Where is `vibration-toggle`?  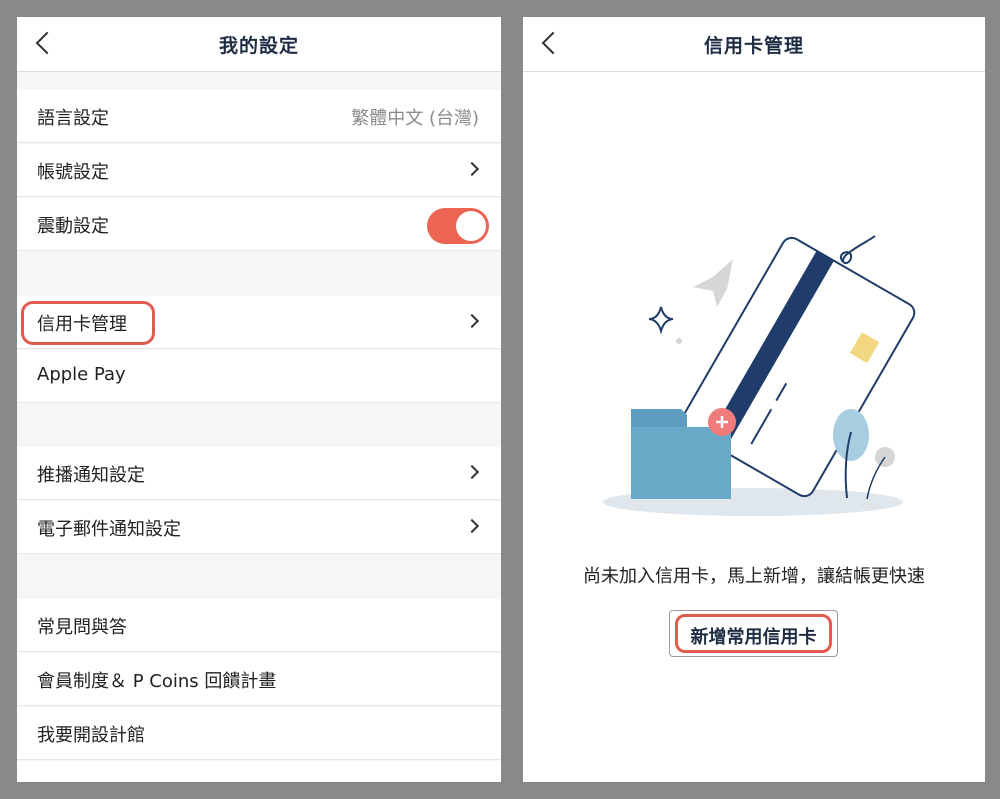 vibration-toggle is located at coordinates (458, 226).